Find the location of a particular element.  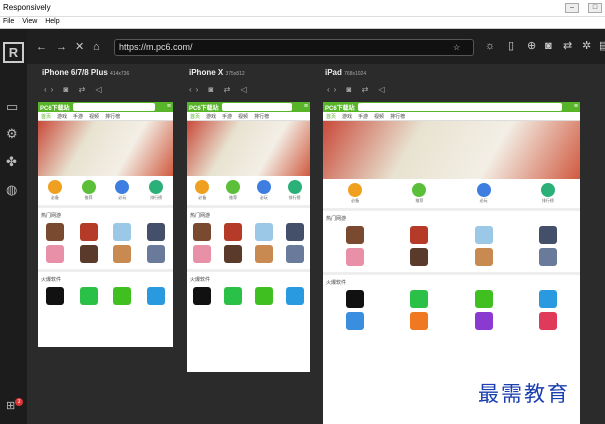

device-name: iPhone 6/7/8 Plus is located at coordinates (75, 72).